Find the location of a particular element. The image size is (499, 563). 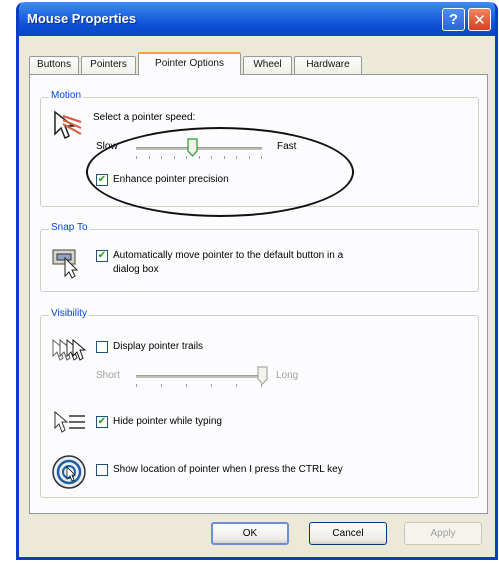

close-button: ✕ is located at coordinates (479, 19).